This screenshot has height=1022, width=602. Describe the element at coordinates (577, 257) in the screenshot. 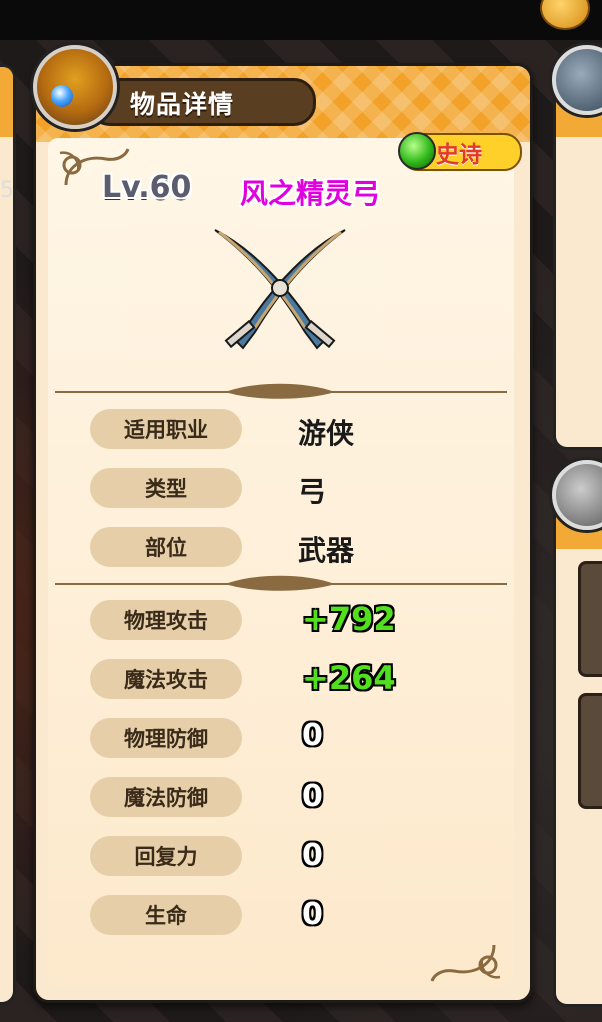

I see `right-neighbor-panel-top` at that location.